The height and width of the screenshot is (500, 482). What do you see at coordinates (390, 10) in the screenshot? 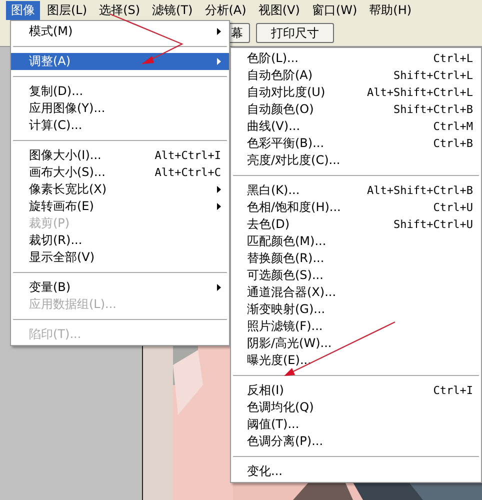
I see `menu-title: 帮助(H)` at bounding box center [390, 10].